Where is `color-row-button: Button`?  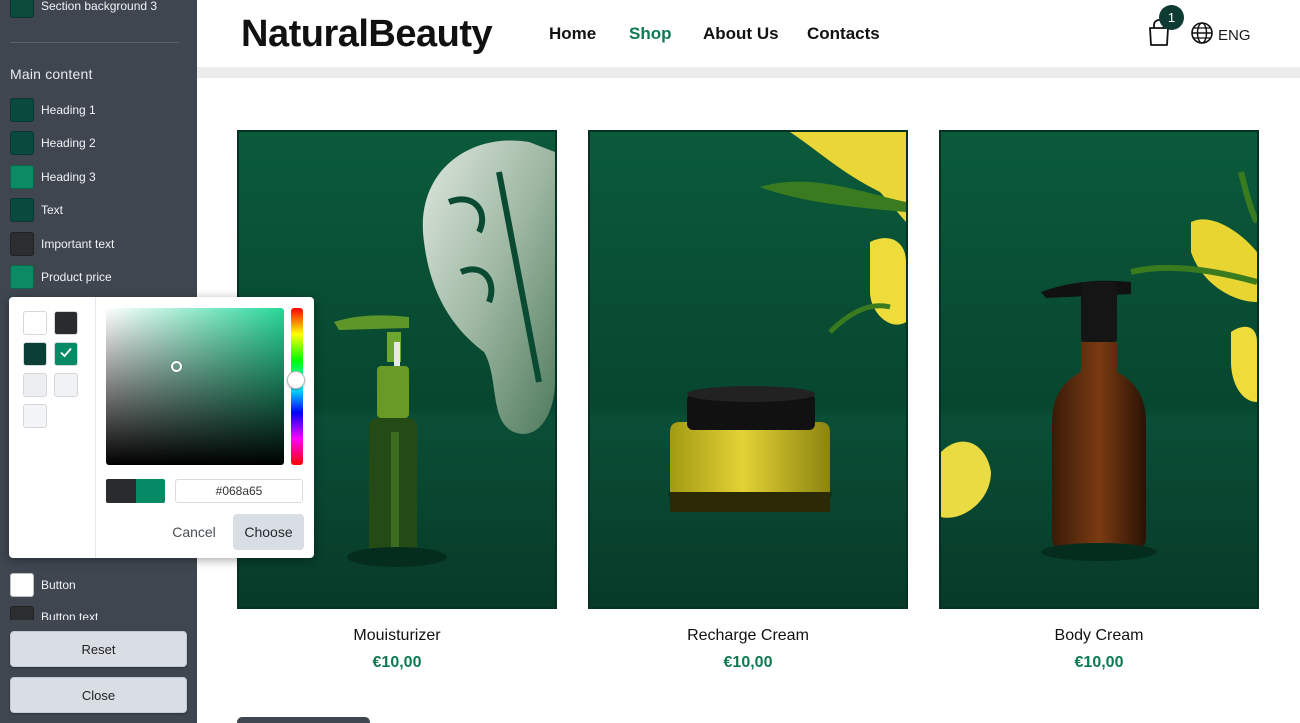 color-row-button: Button is located at coordinates (43, 585).